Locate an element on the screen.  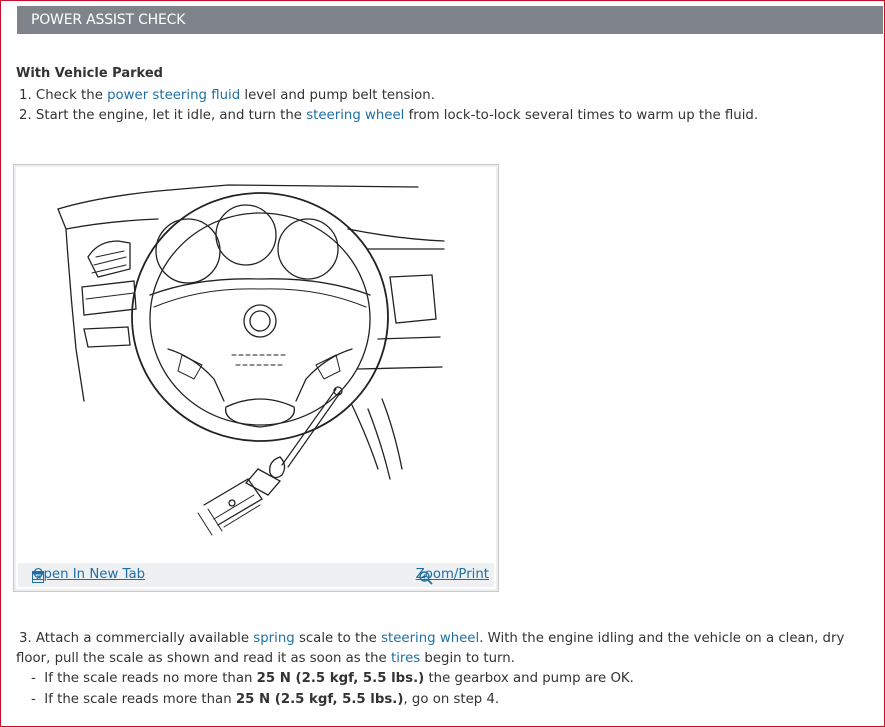
link-tires: tires is located at coordinates (405, 658).